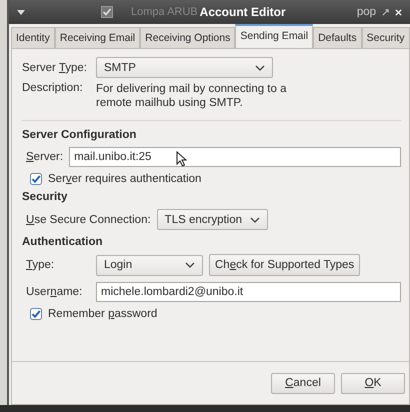  Describe the element at coordinates (366, 12) in the screenshot. I see `window-title: pop` at that location.